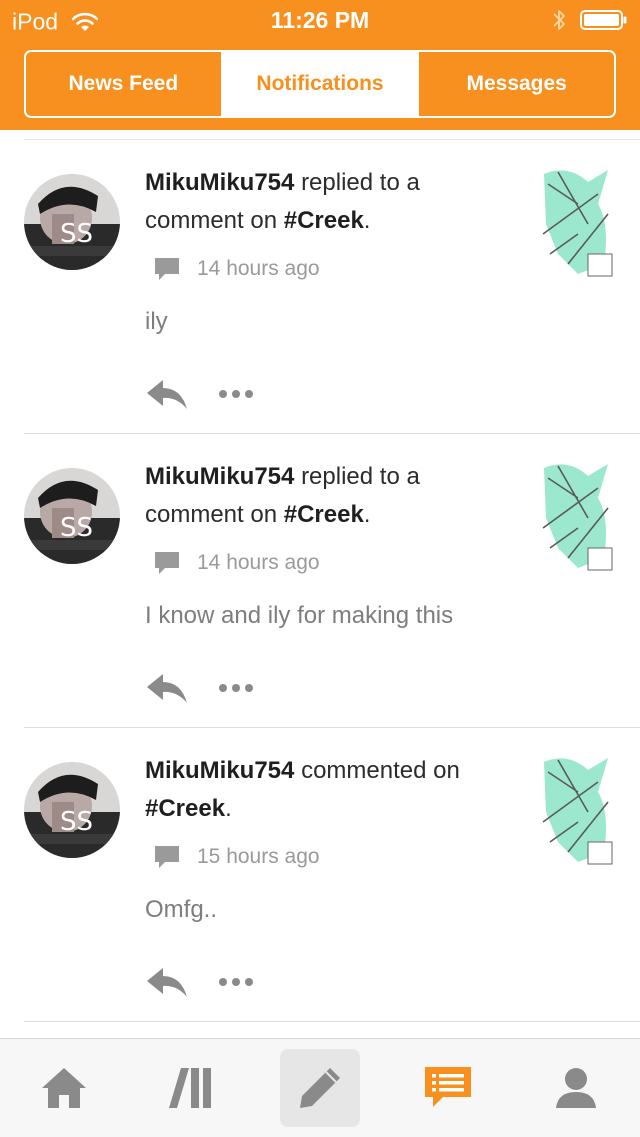 The width and height of the screenshot is (640, 1137). I want to click on status-bar: iPod 11:26 PM, so click(320, 20).